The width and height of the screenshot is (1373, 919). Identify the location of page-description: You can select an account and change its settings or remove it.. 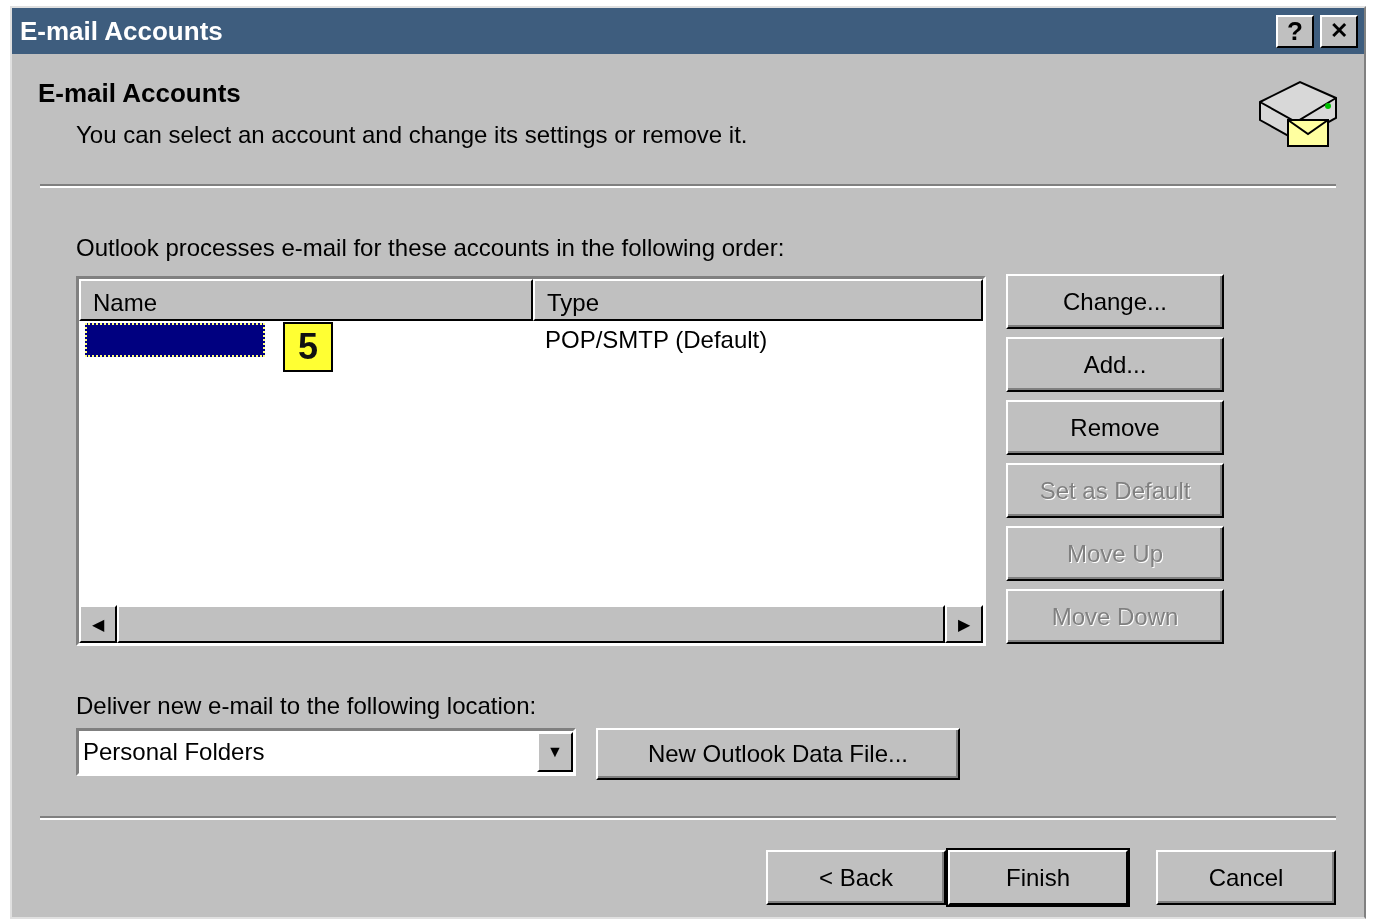
(412, 135).